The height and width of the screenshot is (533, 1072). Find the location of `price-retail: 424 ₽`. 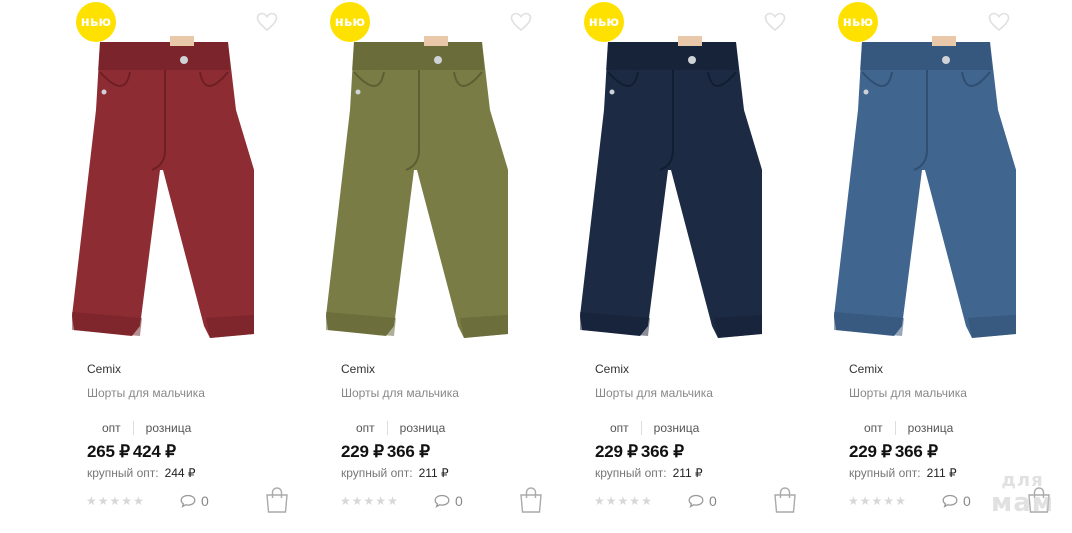

price-retail: 424 ₽ is located at coordinates (154, 451).